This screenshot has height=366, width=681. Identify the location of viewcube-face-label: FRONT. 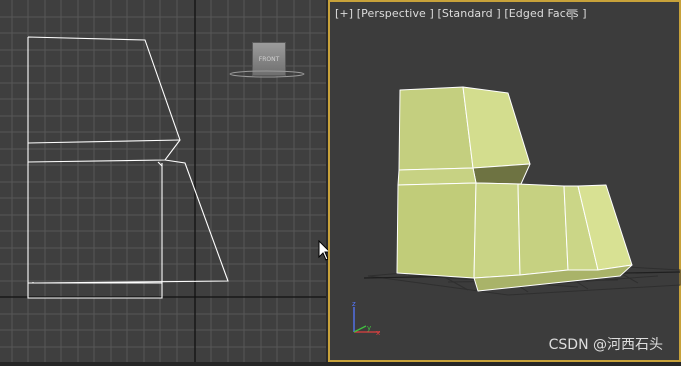
(269, 59).